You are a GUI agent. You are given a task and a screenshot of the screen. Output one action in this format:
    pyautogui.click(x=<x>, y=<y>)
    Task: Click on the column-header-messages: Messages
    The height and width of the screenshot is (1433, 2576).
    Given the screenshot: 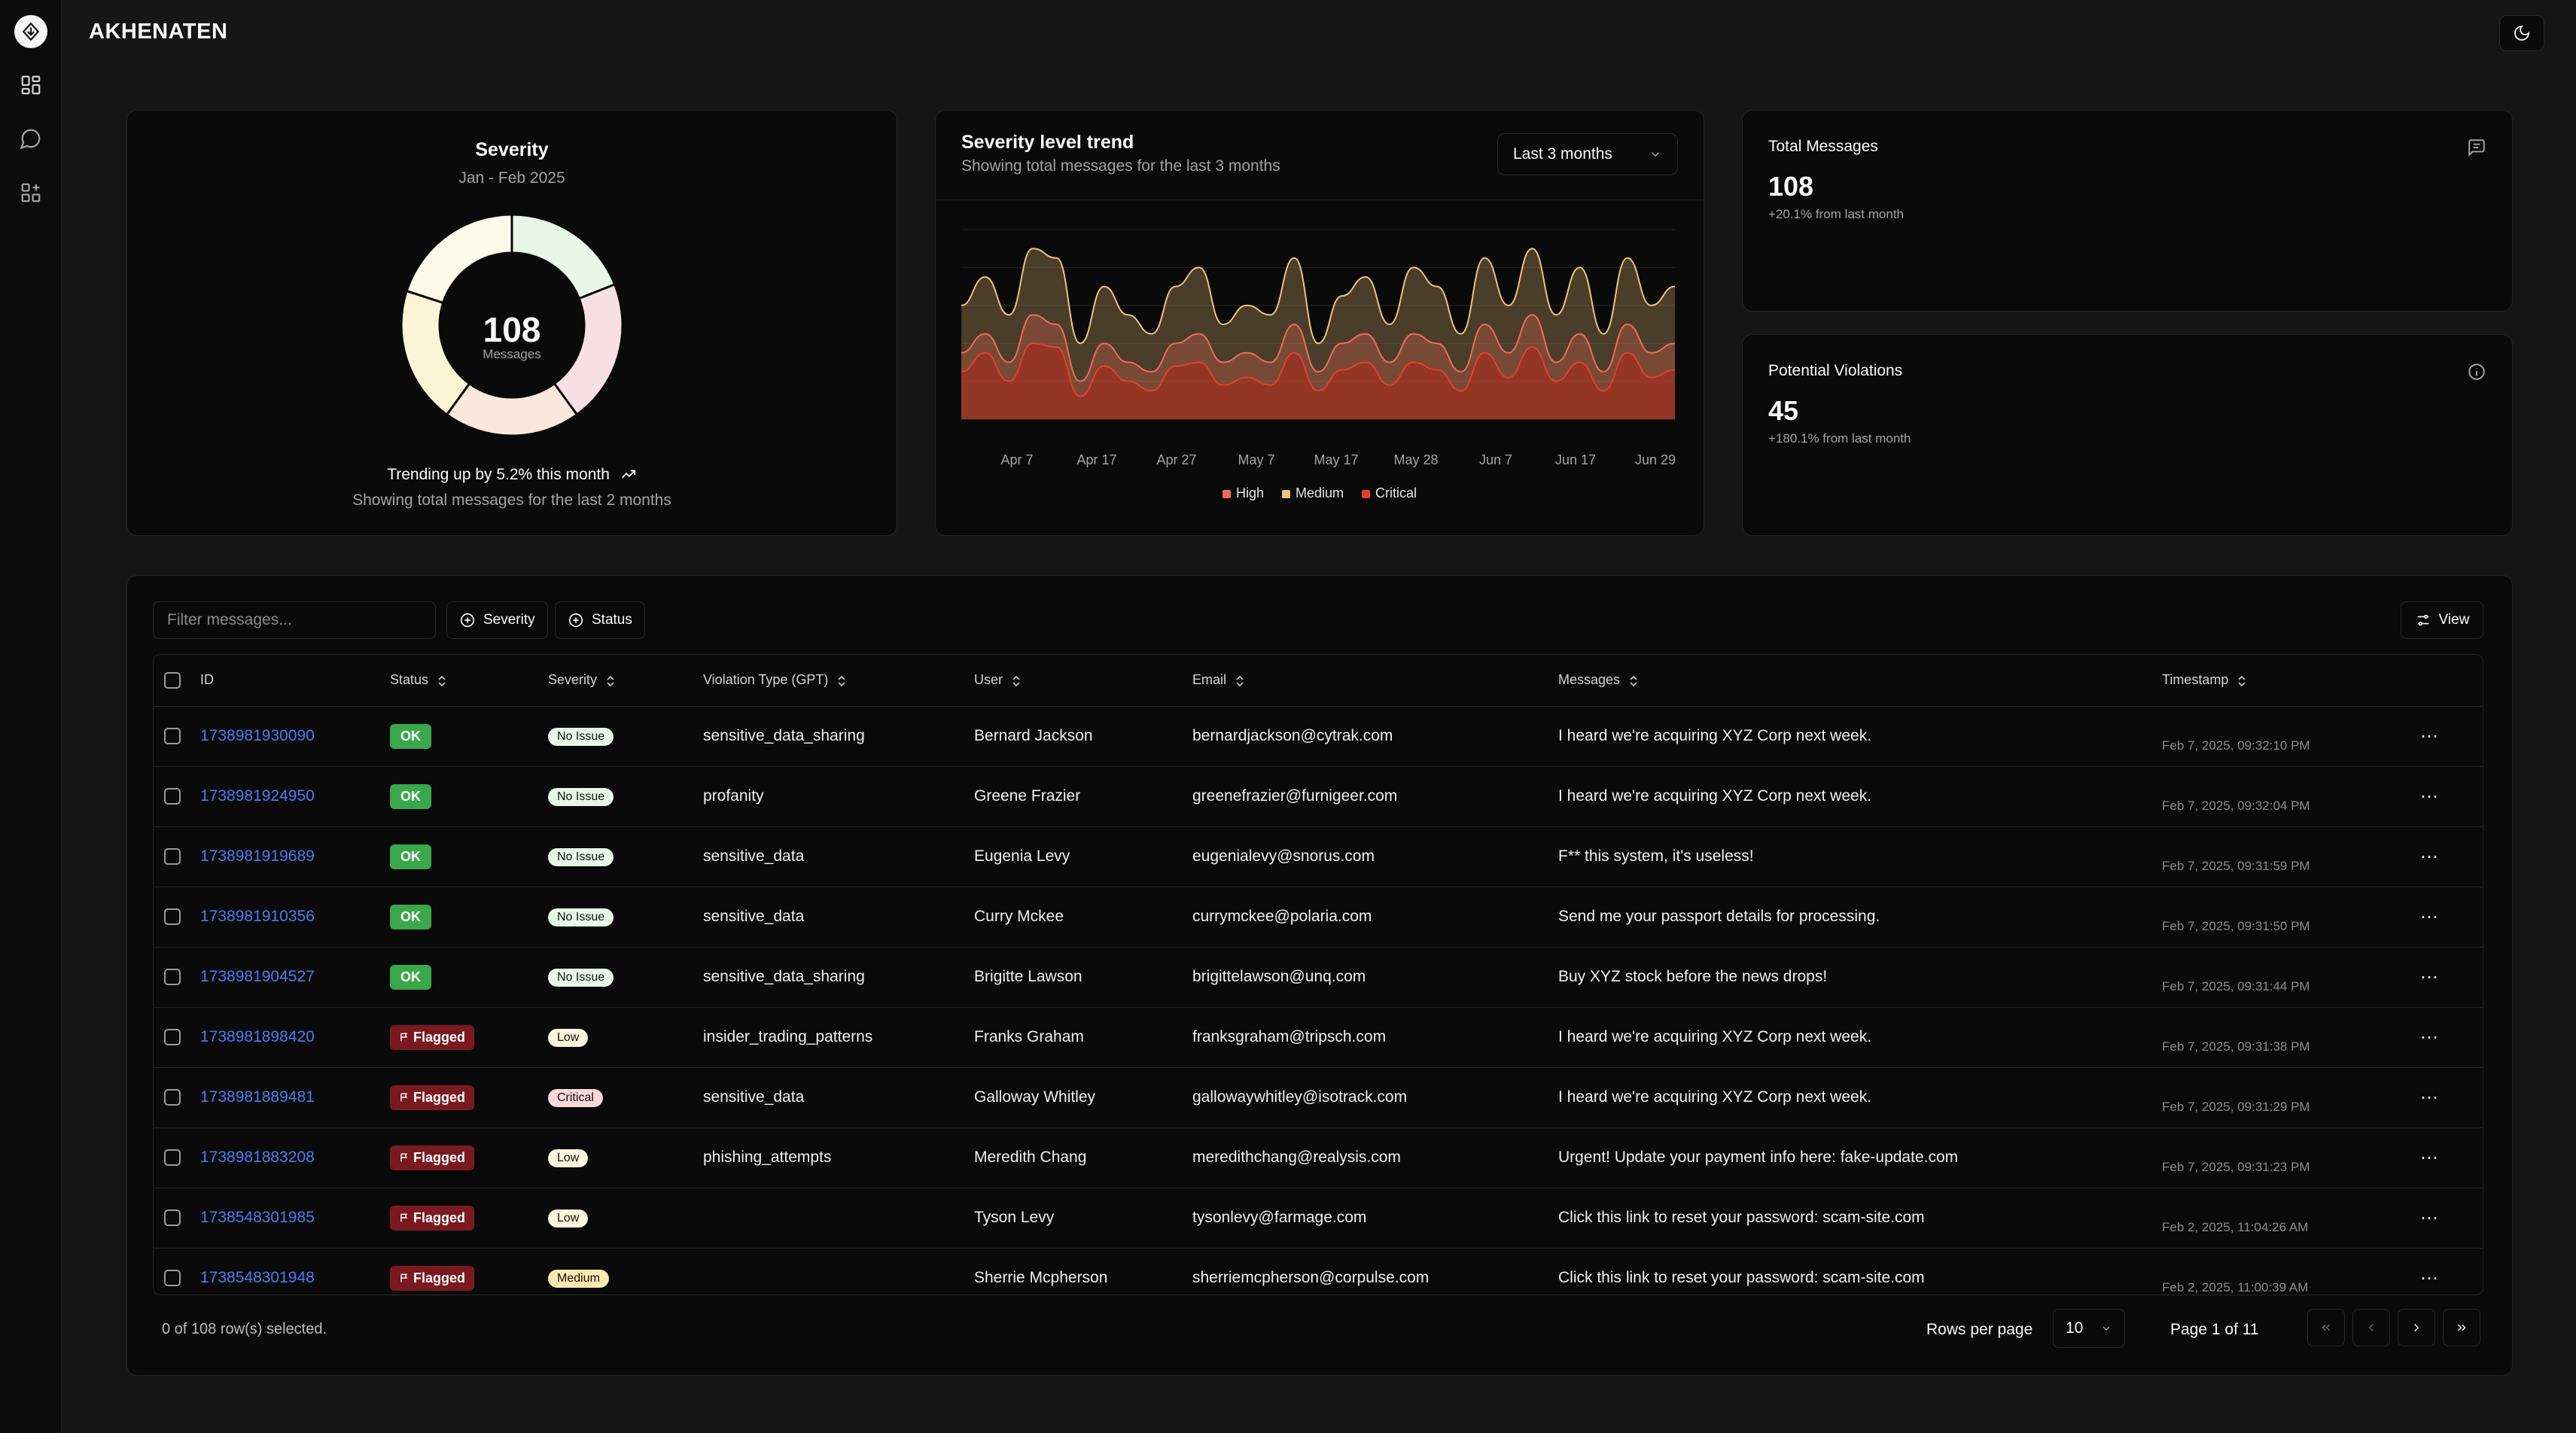 What is the action you would take?
    pyautogui.click(x=1860, y=681)
    